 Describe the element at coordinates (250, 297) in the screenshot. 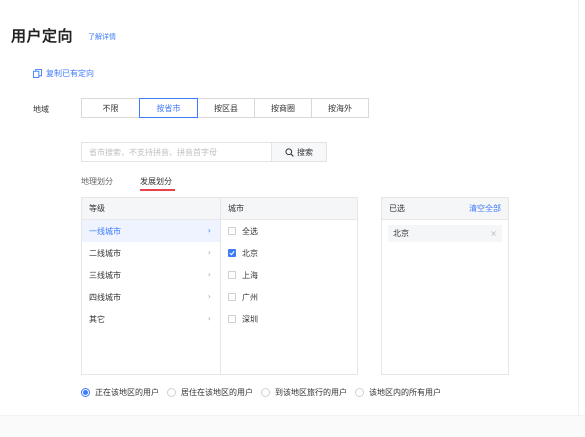

I see `city-item-label: 广州` at that location.